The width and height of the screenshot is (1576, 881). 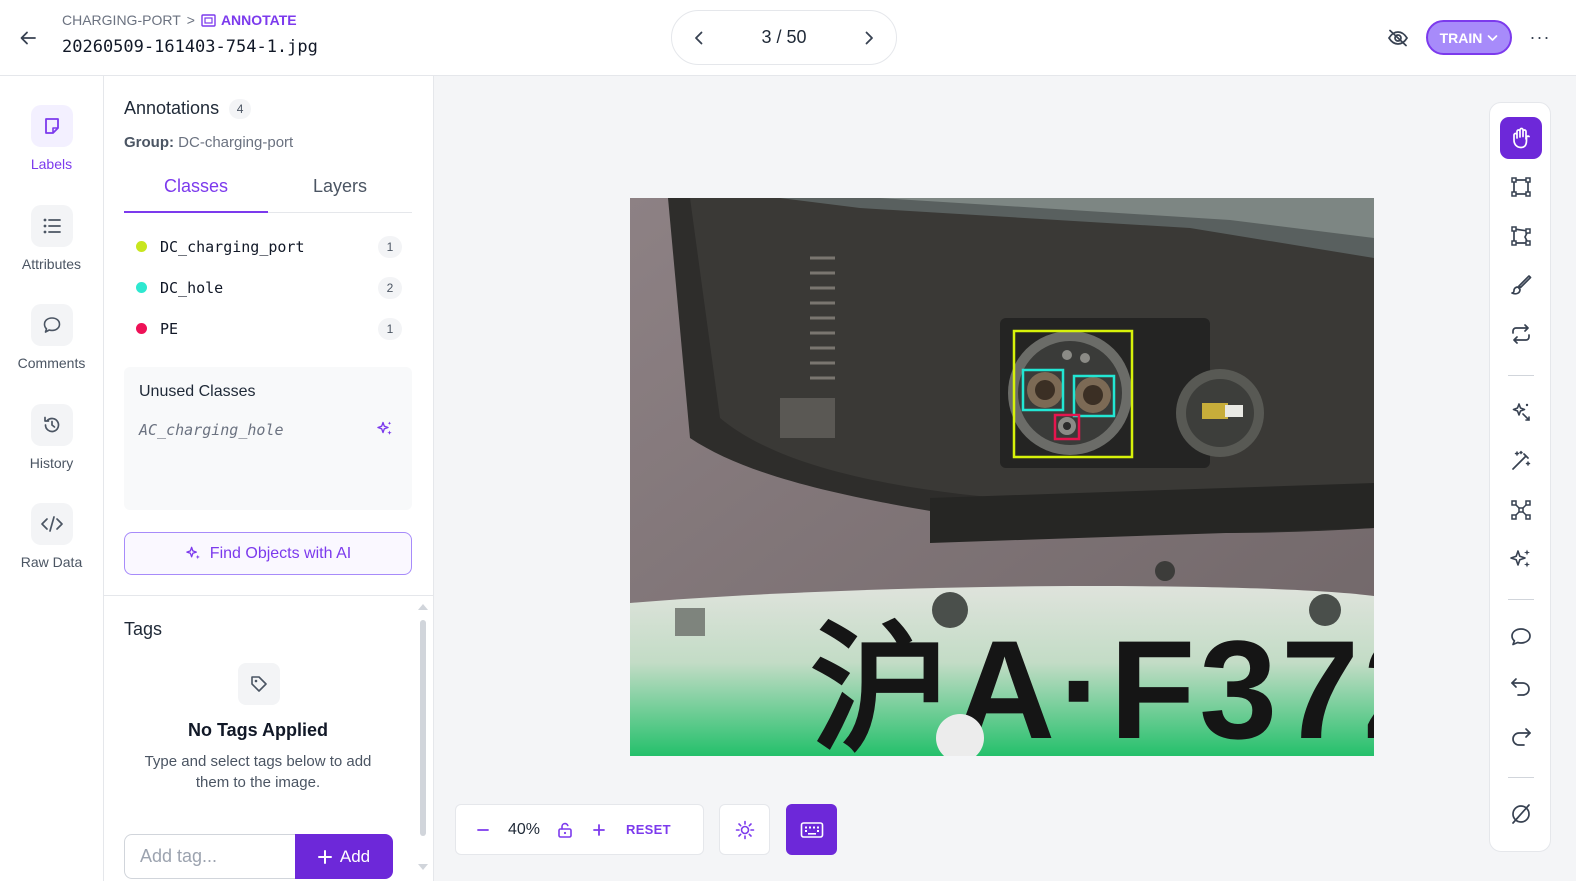 I want to click on rail-item-history: History, so click(x=51, y=437).